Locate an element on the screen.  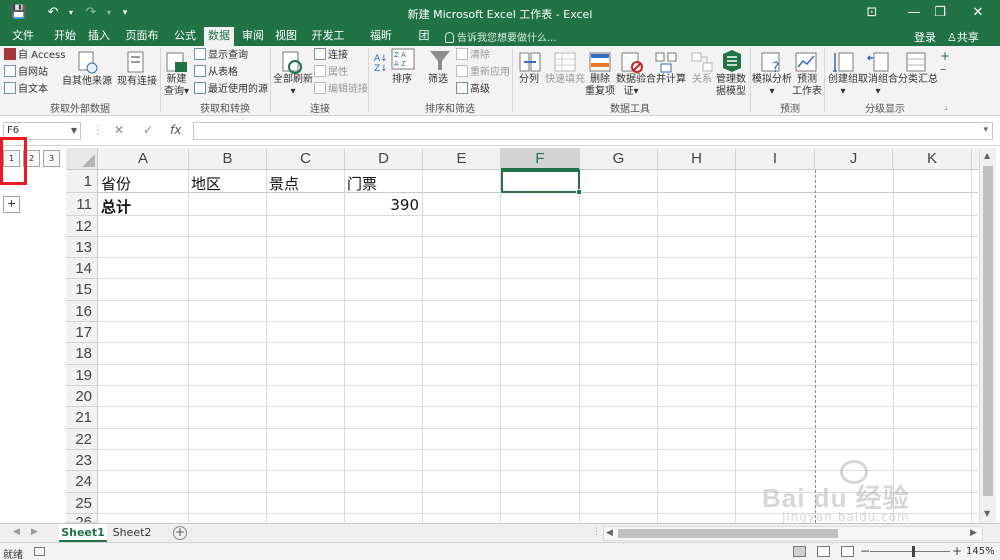
row-header-19: 19 is located at coordinates (82, 375).